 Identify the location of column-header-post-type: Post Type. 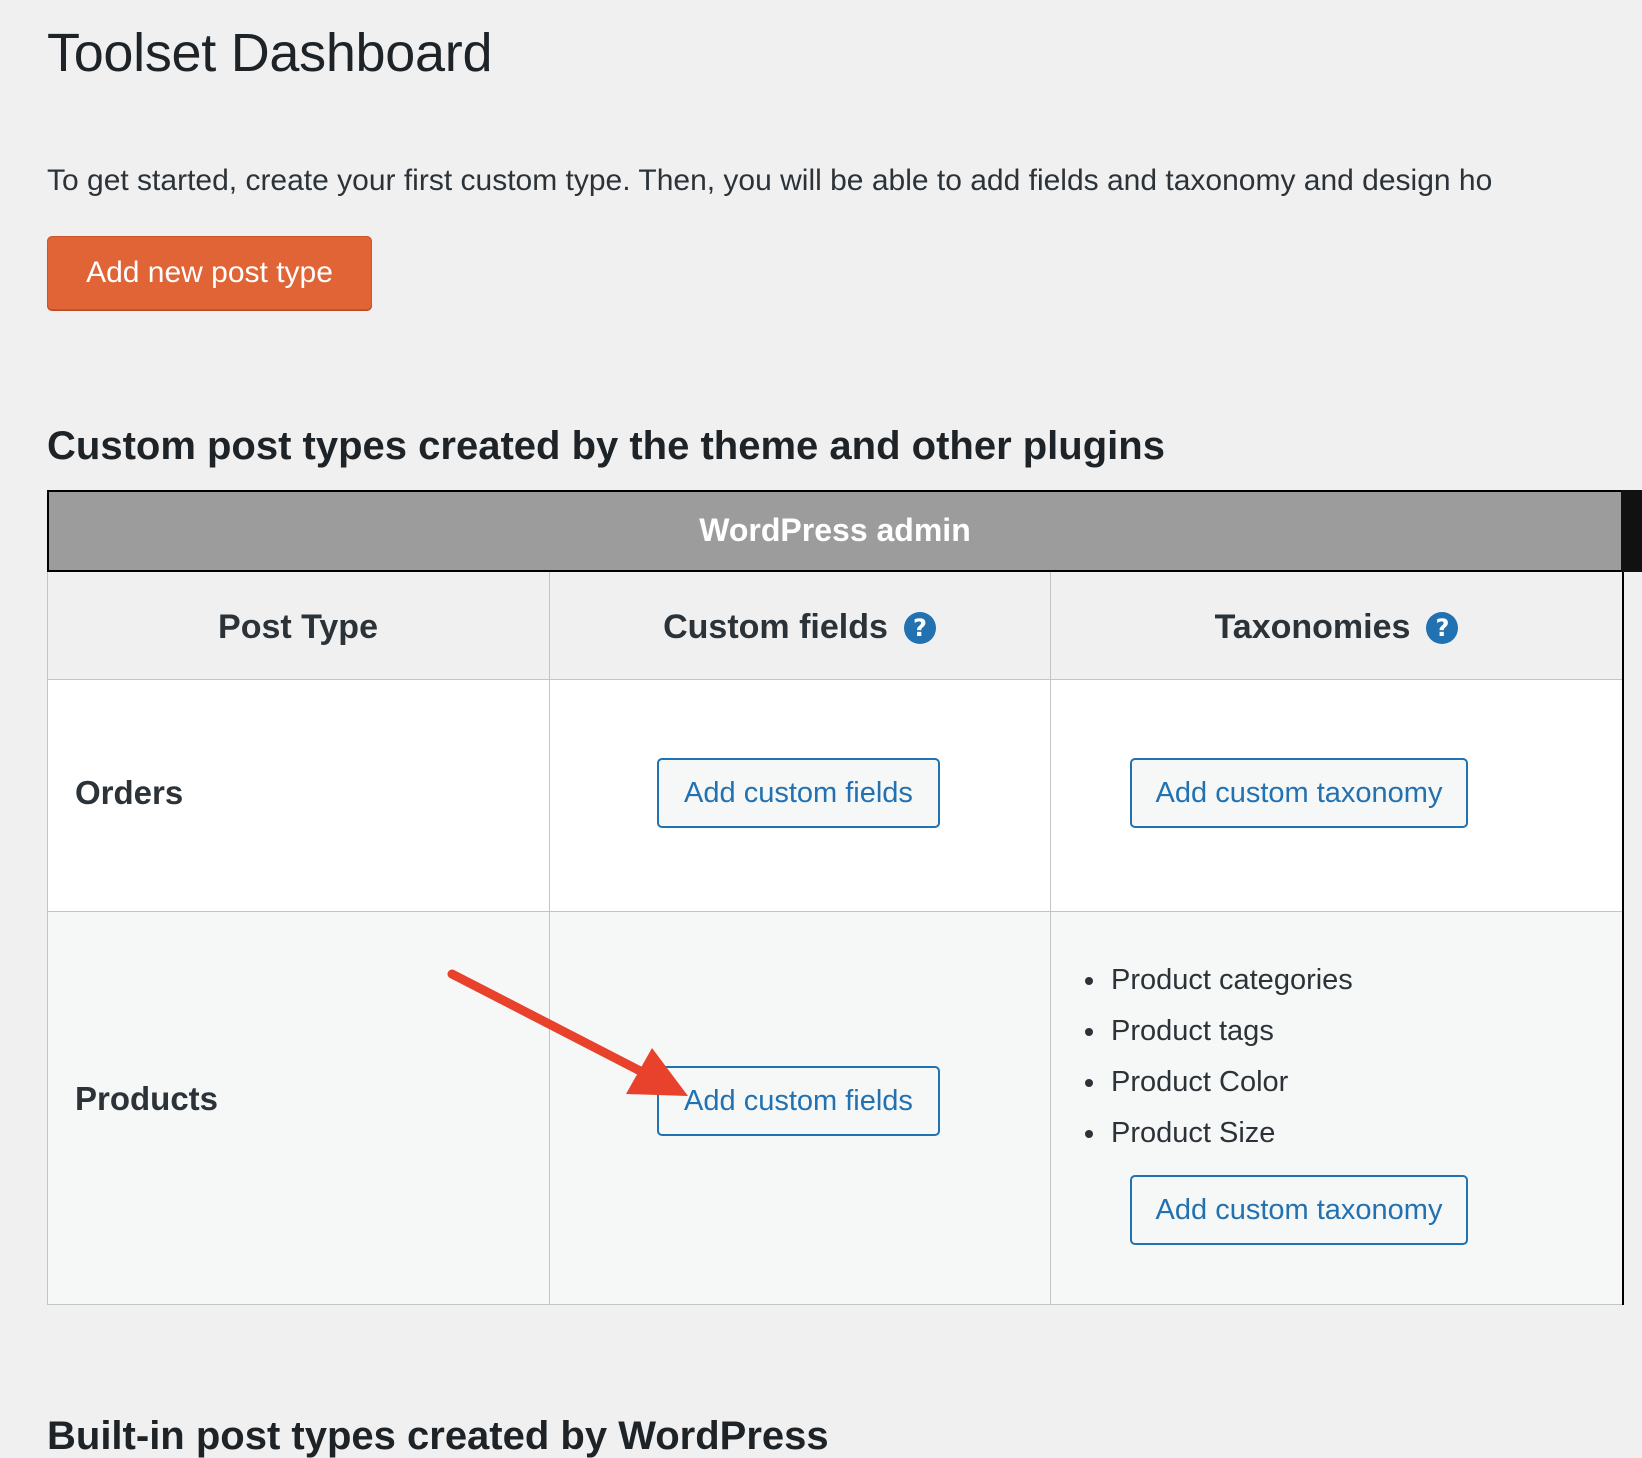
(298, 627).